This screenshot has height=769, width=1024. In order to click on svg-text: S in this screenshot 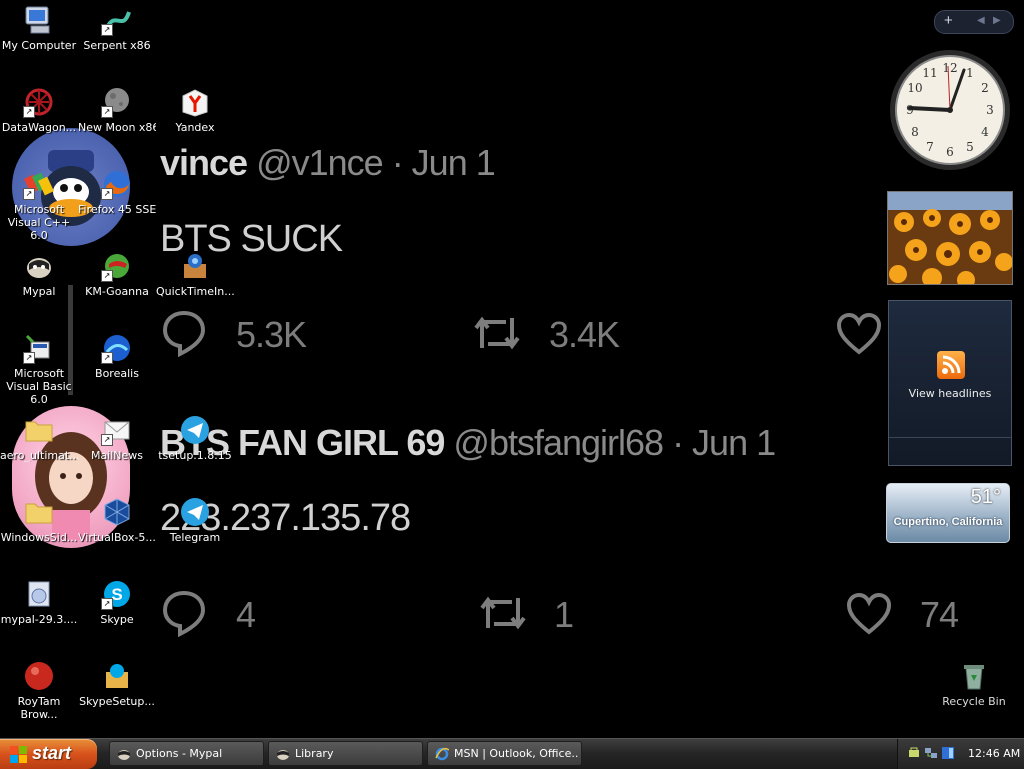, I will do `click(116, 594)`.